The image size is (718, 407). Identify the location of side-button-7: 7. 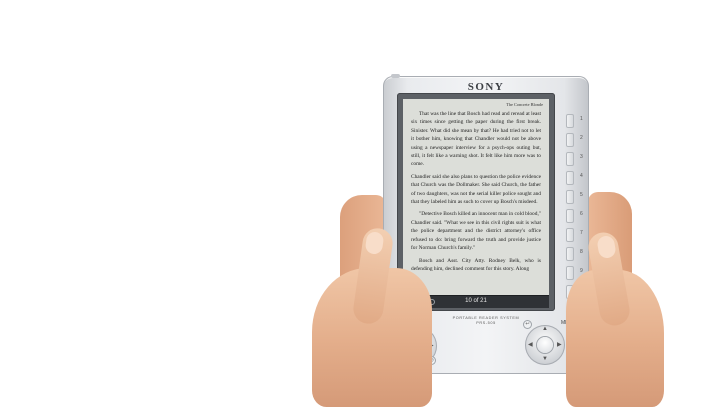
(574, 235).